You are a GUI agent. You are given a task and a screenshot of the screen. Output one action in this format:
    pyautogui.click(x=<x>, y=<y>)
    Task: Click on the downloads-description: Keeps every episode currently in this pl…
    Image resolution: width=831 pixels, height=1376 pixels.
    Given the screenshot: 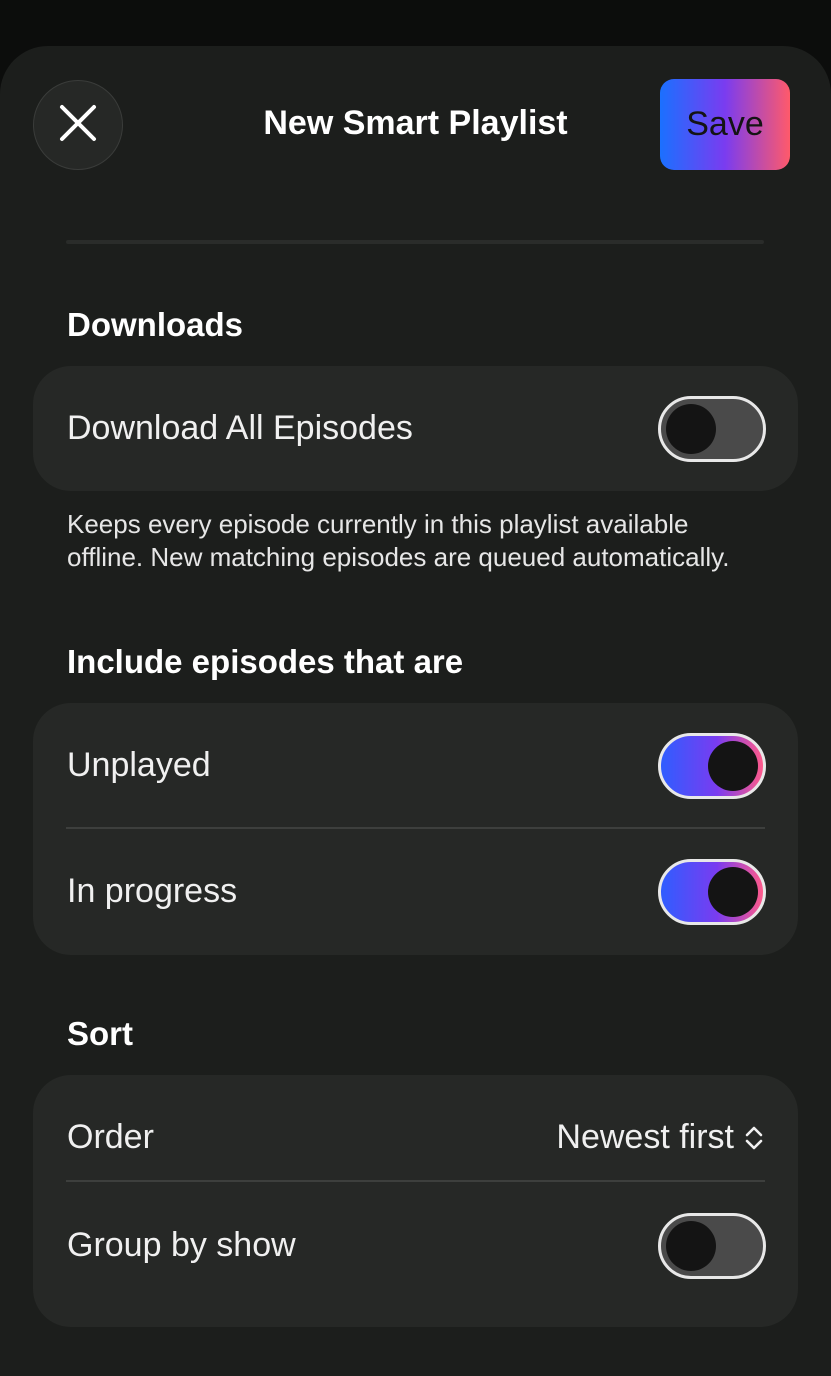 What is the action you would take?
    pyautogui.click(x=398, y=540)
    